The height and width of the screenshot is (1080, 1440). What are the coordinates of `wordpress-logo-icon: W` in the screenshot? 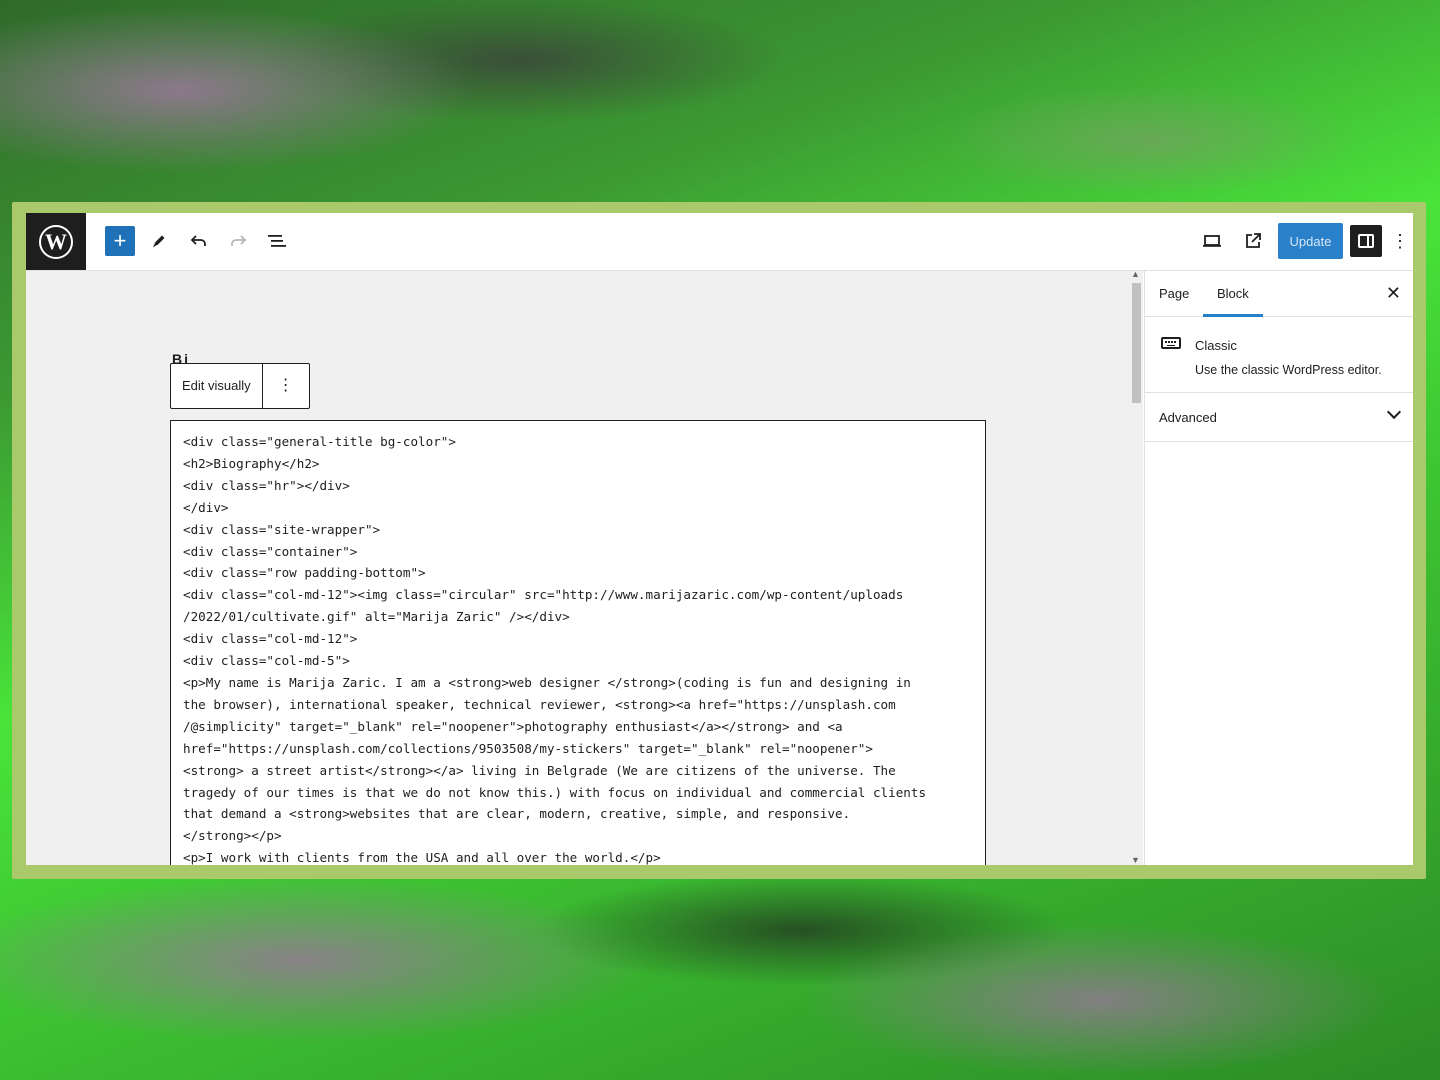 It's located at (56, 241).